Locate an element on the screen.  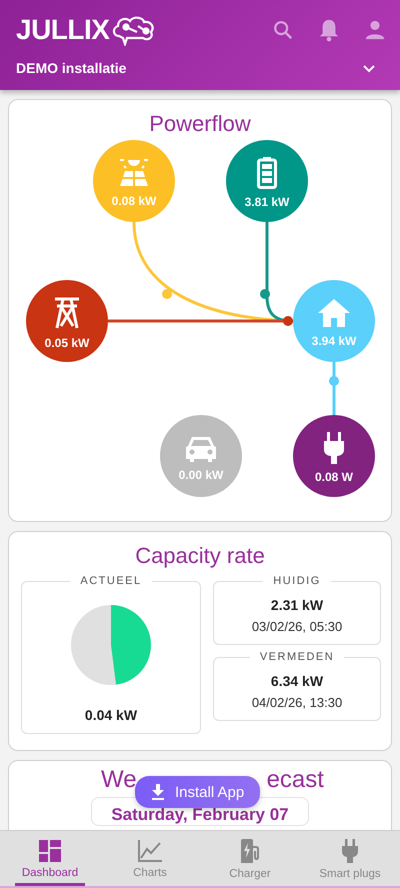
card-title: ecast is located at coordinates (295, 780).